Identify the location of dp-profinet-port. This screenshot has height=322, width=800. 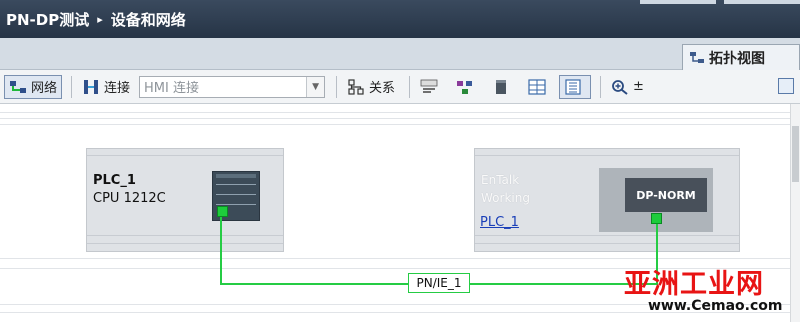
(656, 218).